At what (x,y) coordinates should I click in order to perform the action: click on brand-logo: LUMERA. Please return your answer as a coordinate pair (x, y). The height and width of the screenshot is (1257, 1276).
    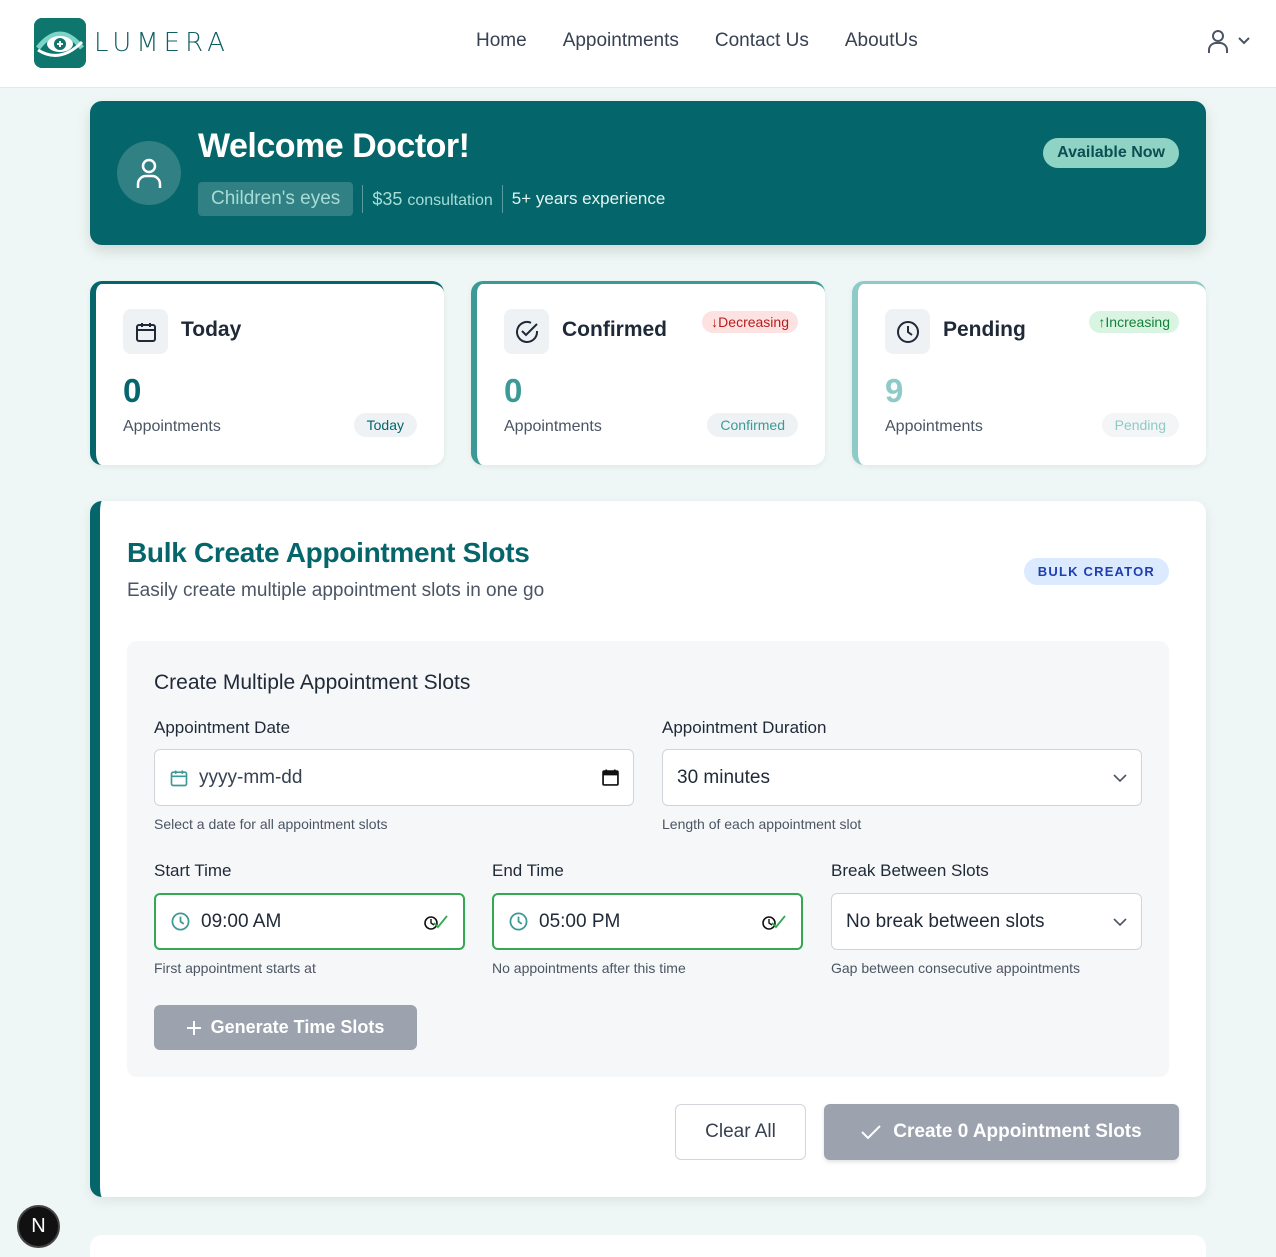
    Looking at the image, I should click on (132, 43).